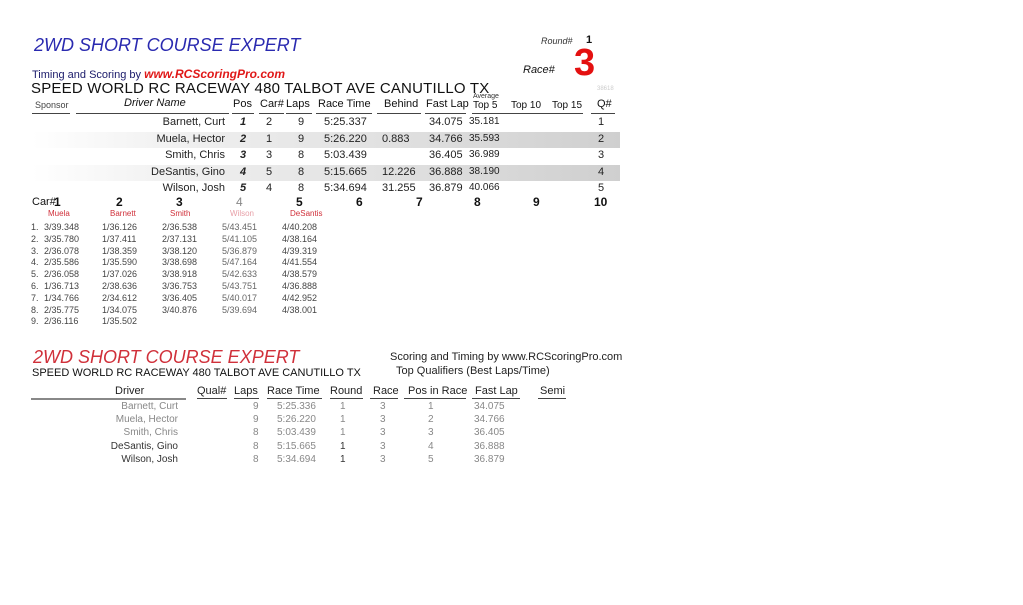 This screenshot has width=1023, height=605. Describe the element at coordinates (431, 406) in the screenshot. I see `q-pos-in-race: 1` at that location.